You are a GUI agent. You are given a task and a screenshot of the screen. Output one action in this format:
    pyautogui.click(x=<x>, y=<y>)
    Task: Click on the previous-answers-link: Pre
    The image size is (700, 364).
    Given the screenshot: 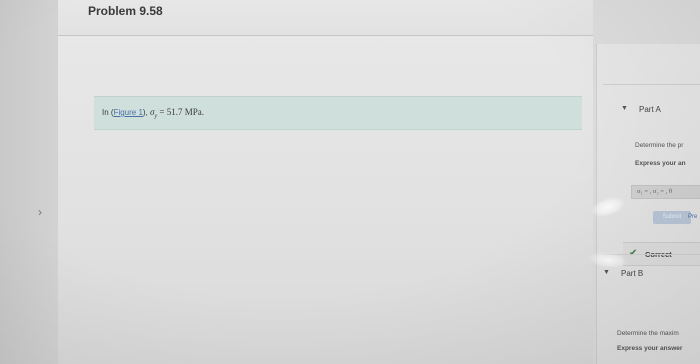 What is the action you would take?
    pyautogui.click(x=692, y=217)
    